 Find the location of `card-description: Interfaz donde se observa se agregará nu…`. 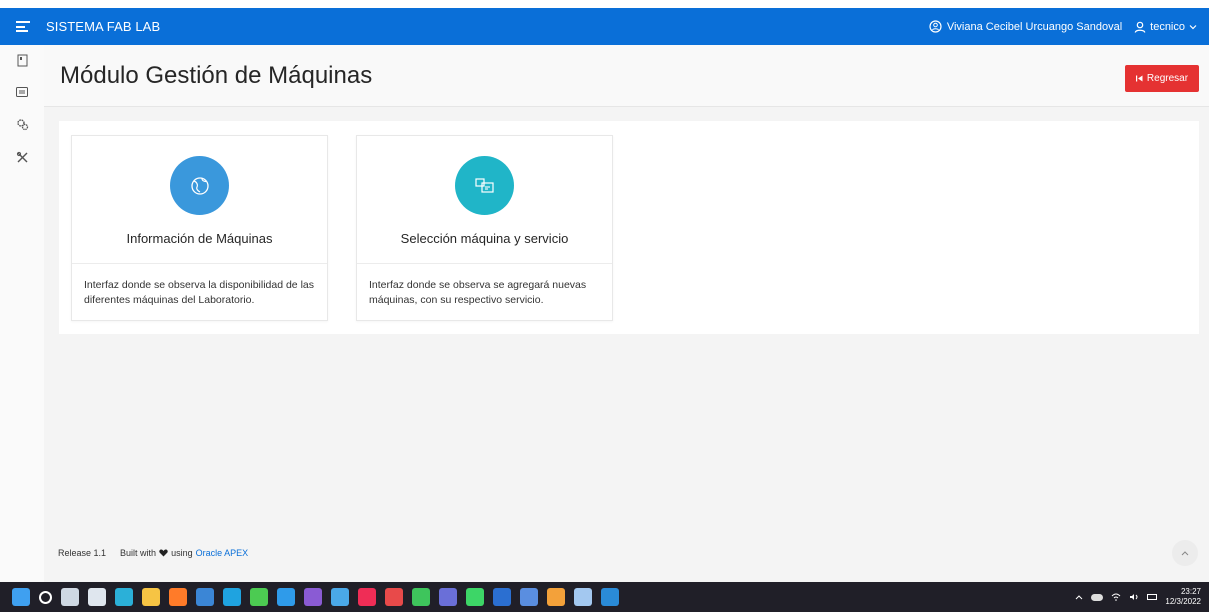

card-description: Interfaz donde se observa se agregará nu… is located at coordinates (478, 292).